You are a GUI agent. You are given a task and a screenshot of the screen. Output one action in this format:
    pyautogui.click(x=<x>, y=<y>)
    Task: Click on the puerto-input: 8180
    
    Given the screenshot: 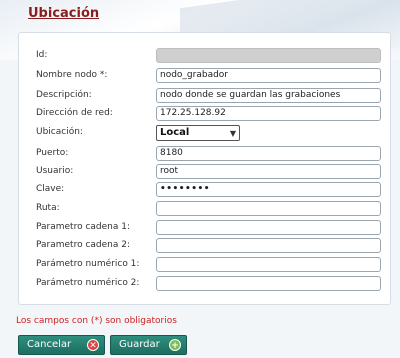 What is the action you would take?
    pyautogui.click(x=268, y=153)
    